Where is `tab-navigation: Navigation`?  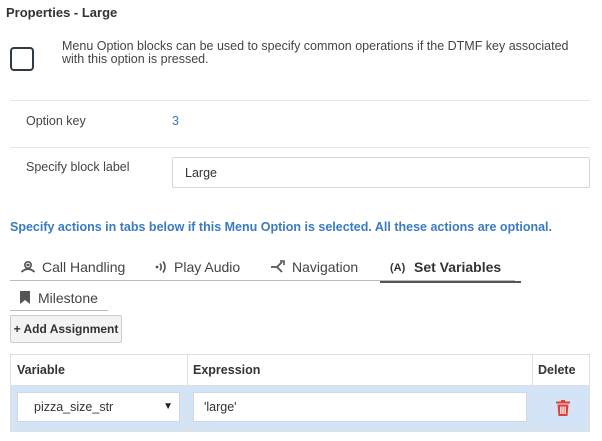
tab-navigation: Navigation is located at coordinates (314, 267).